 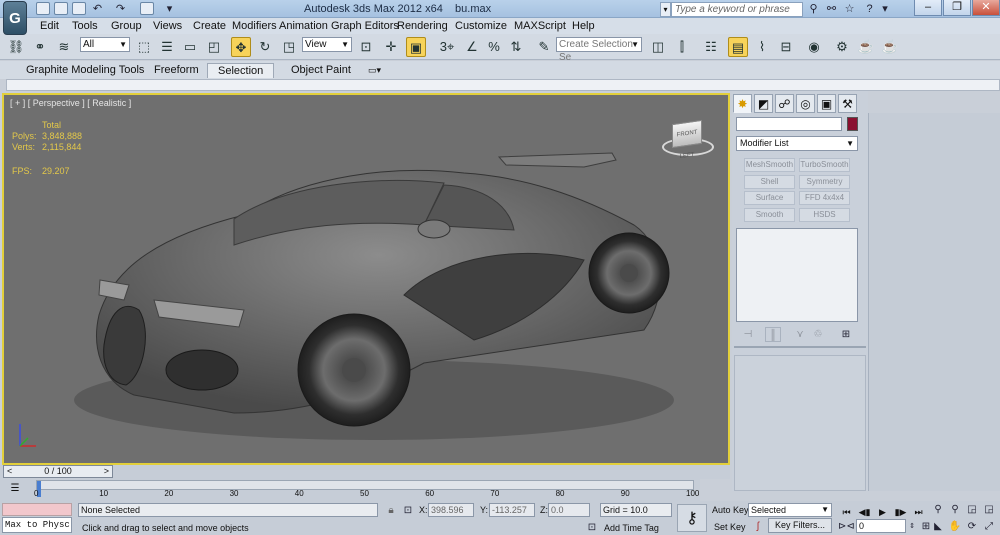 What do you see at coordinates (85, 26) in the screenshot?
I see `menu-tools: Tools` at bounding box center [85, 26].